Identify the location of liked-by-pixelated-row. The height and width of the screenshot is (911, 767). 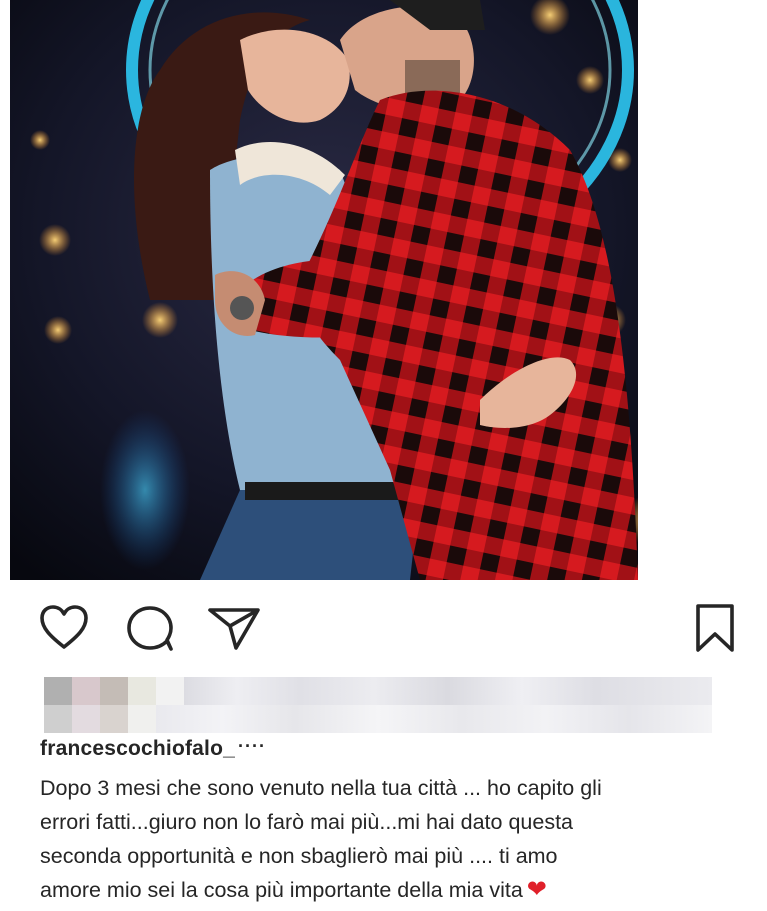
(378, 705).